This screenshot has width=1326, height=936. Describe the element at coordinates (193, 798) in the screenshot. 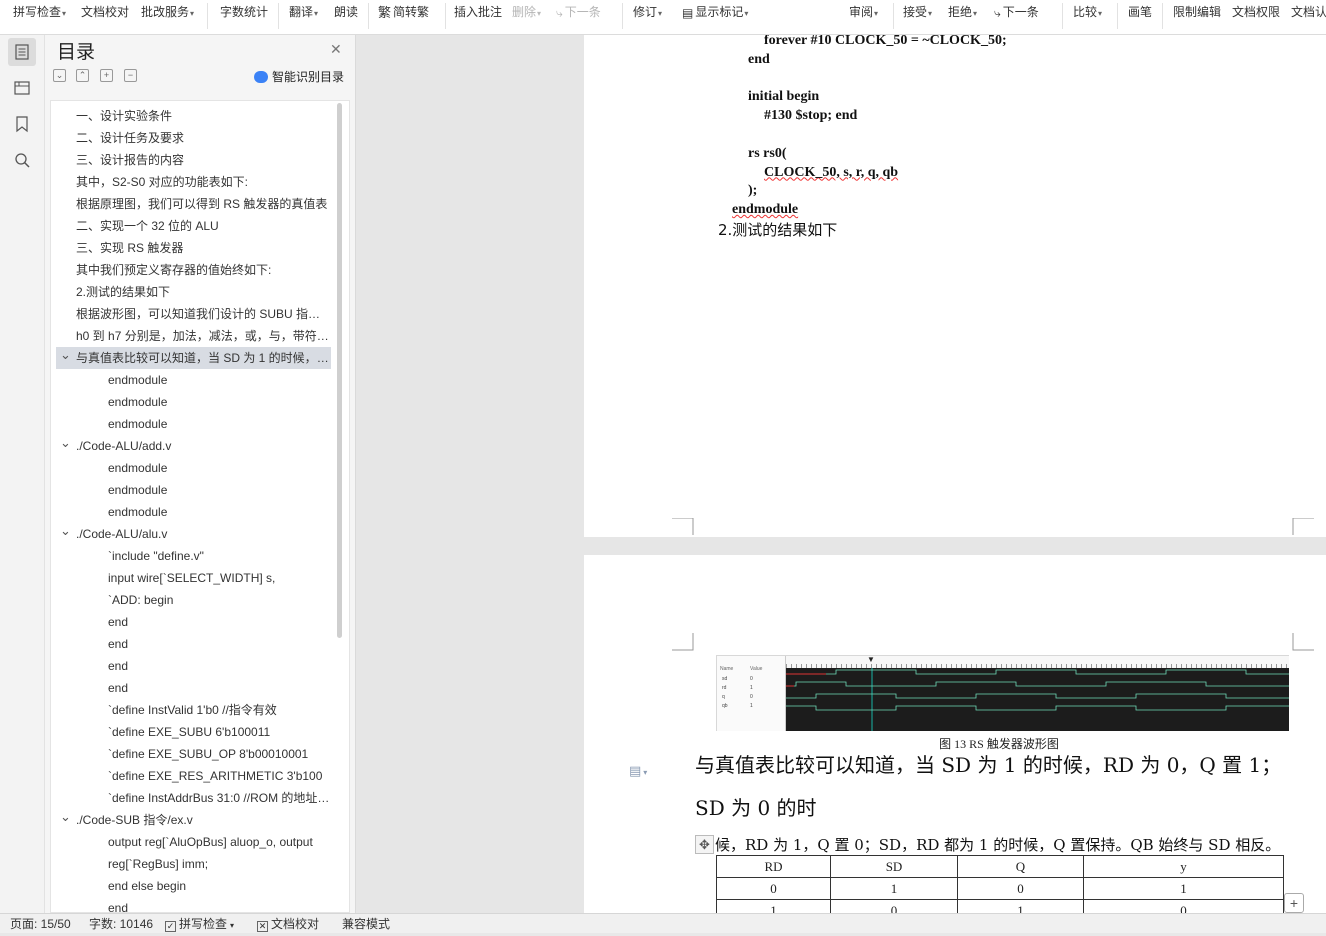

I see `toc-item: `define InstAddrBus 31:0 //ROM 的地址总线` at that location.